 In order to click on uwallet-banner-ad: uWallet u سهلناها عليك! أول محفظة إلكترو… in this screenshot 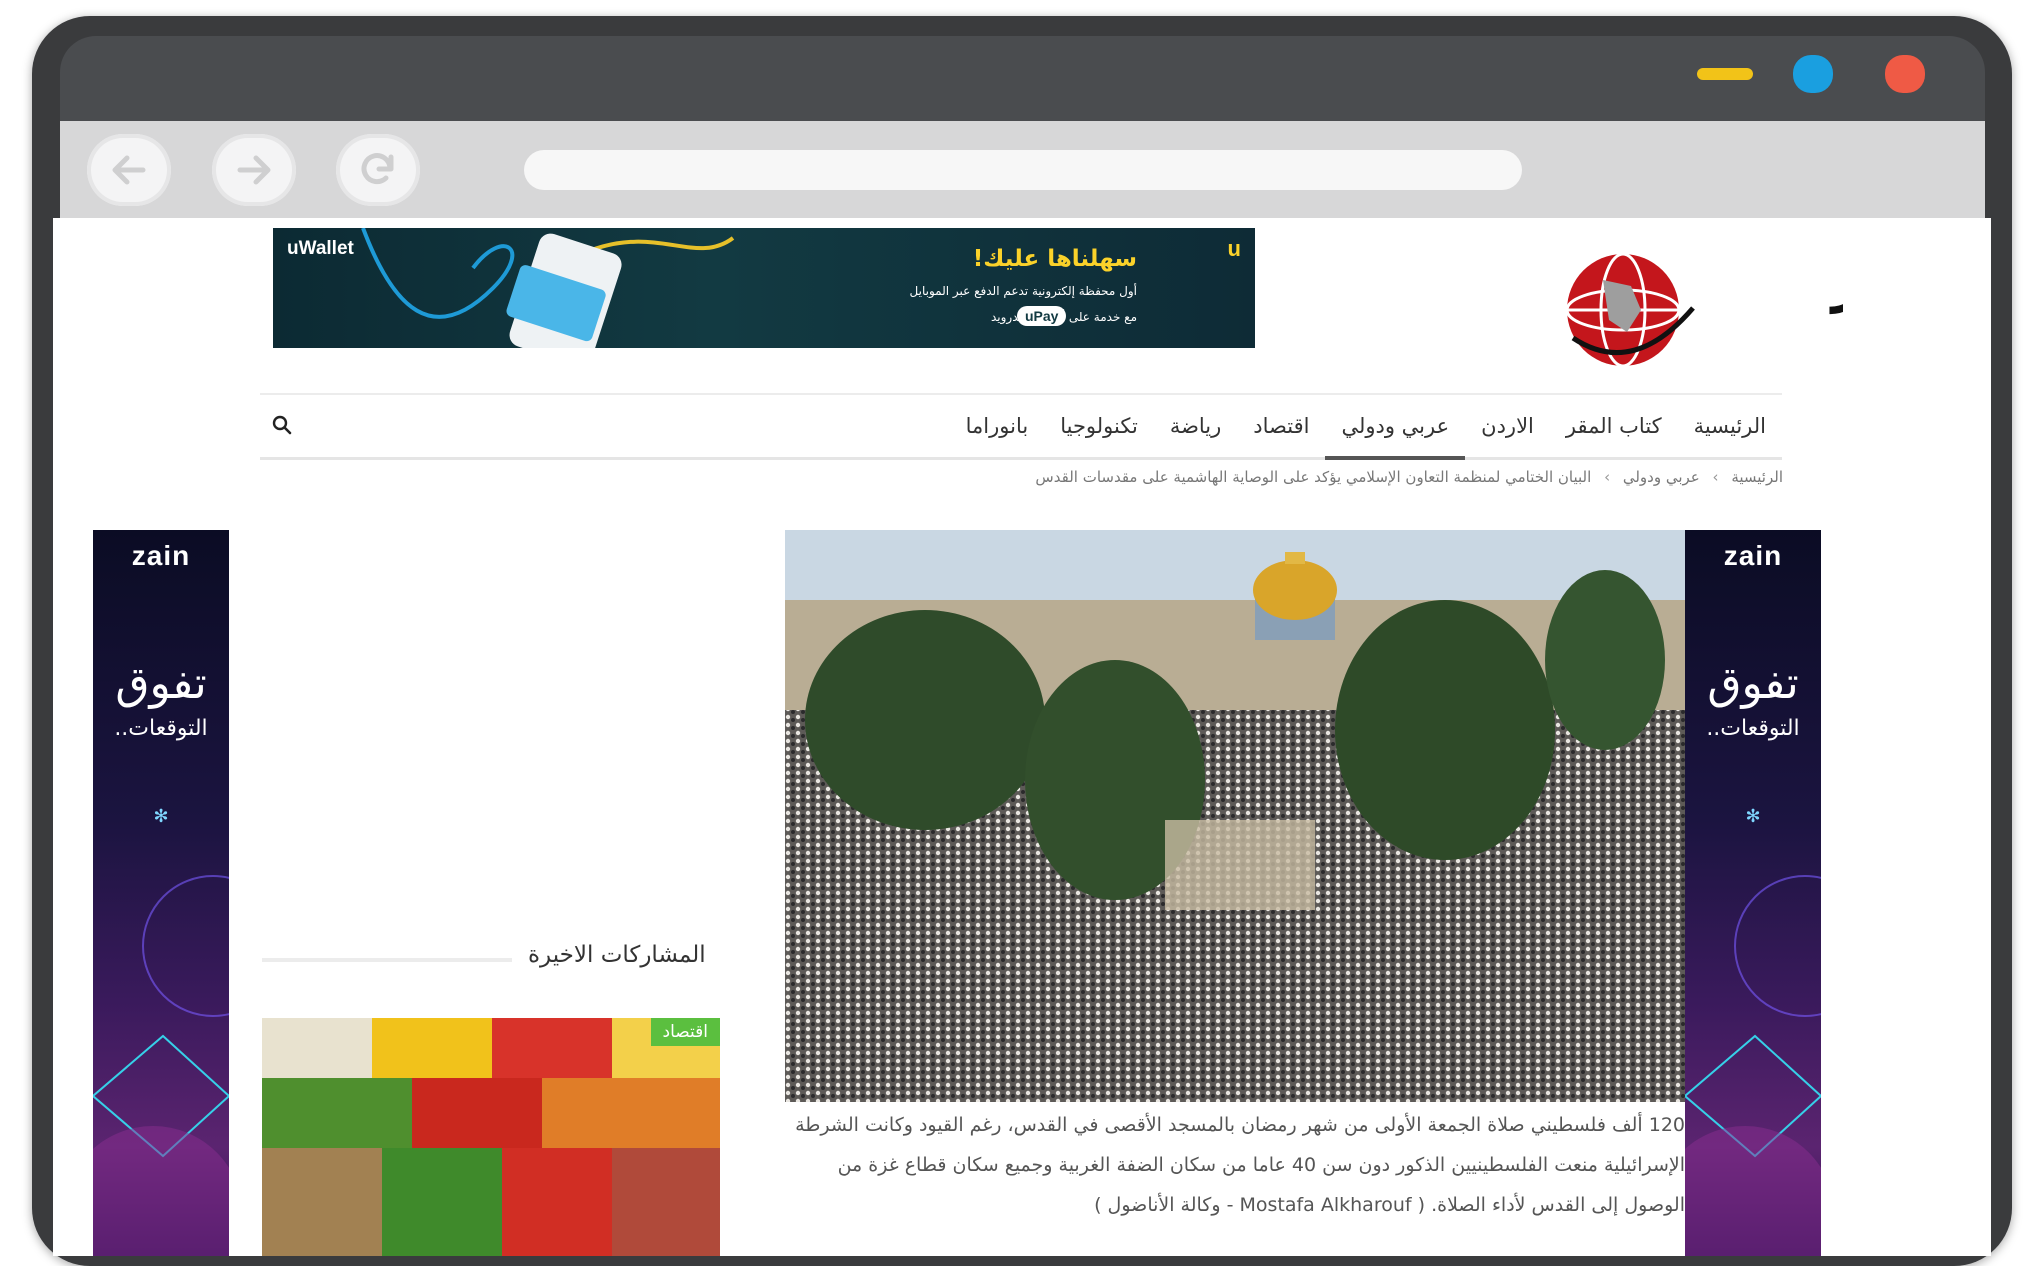, I will do `click(764, 288)`.